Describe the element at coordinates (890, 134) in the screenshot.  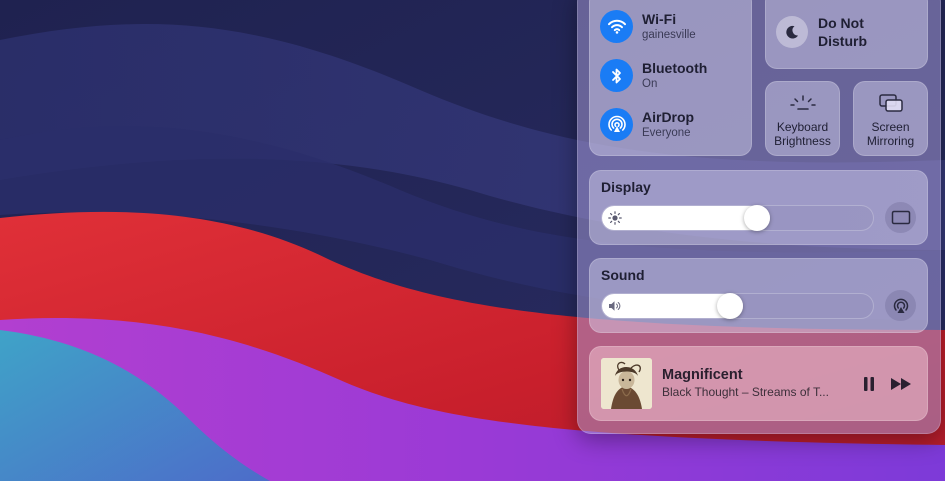
I see `screen-mirroring-label: Screen Mirroring` at that location.